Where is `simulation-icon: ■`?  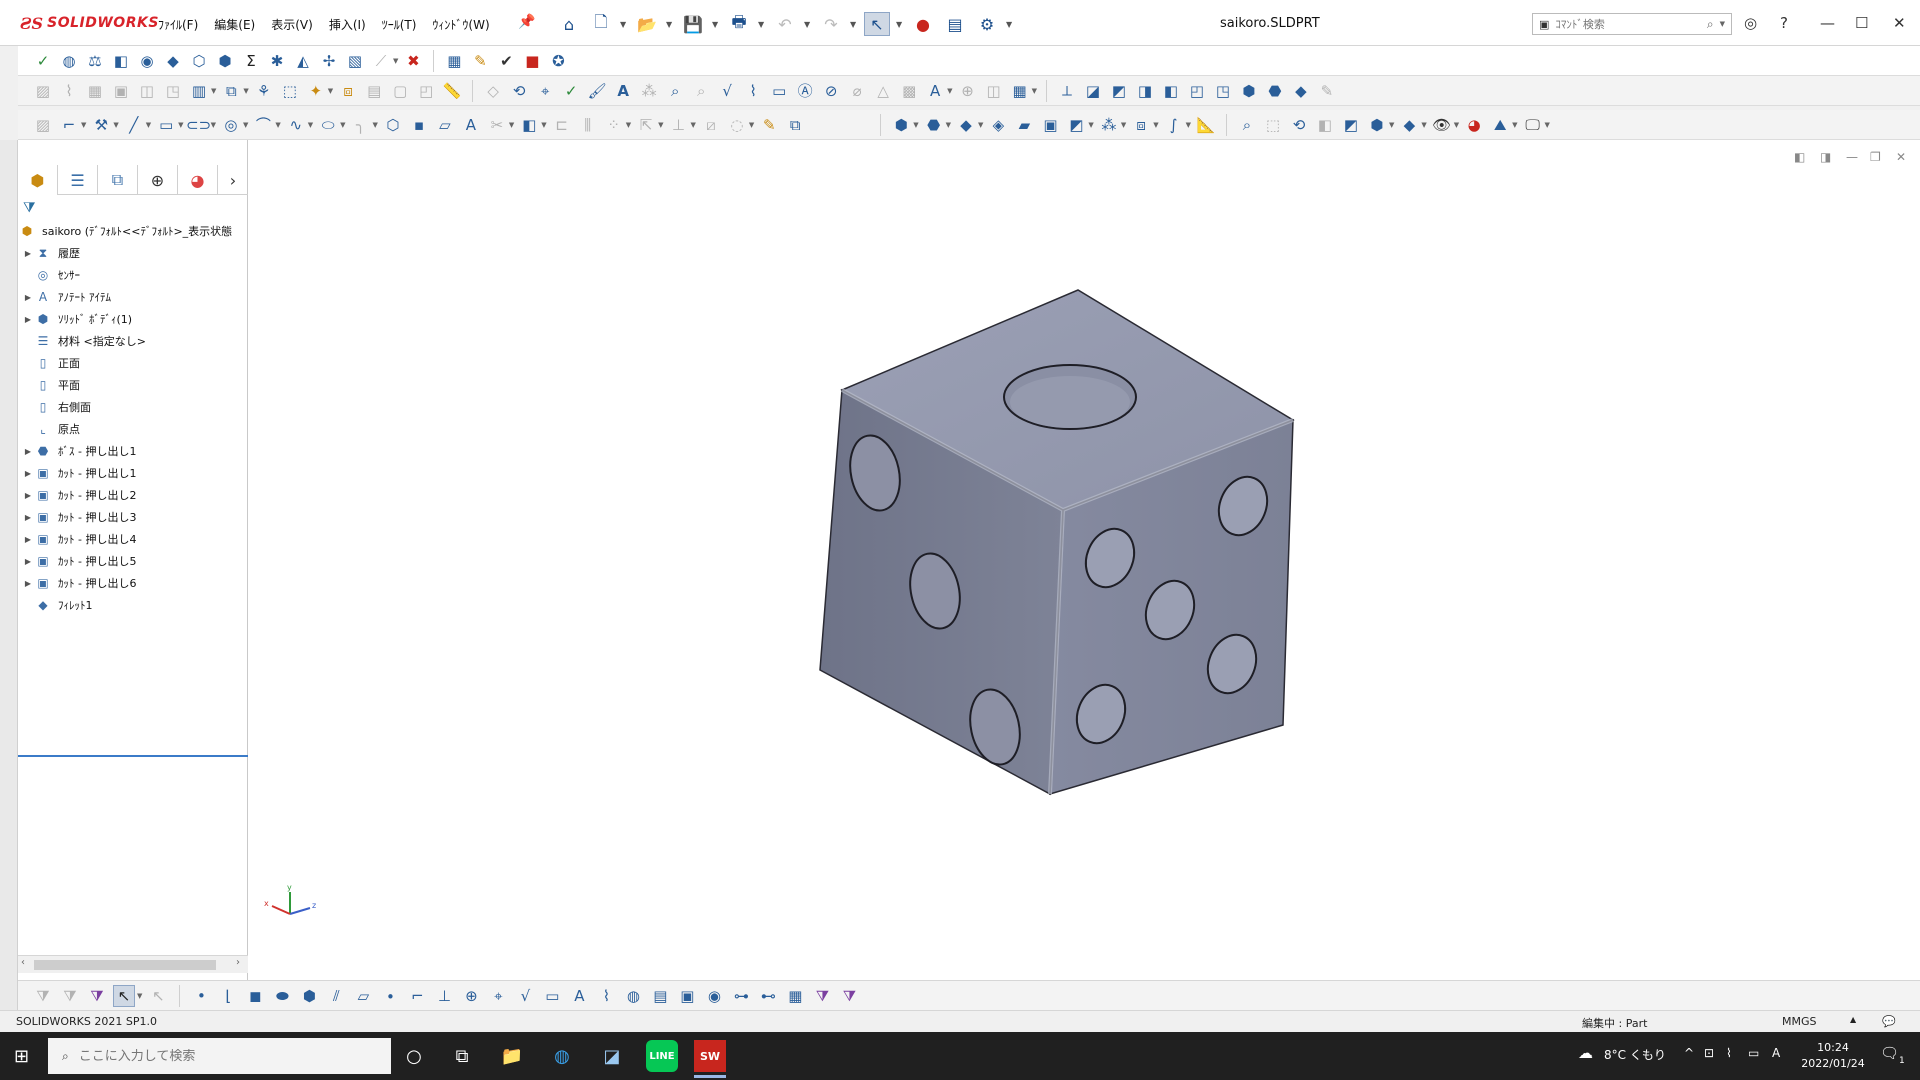
simulation-icon: ■ is located at coordinates (532, 61).